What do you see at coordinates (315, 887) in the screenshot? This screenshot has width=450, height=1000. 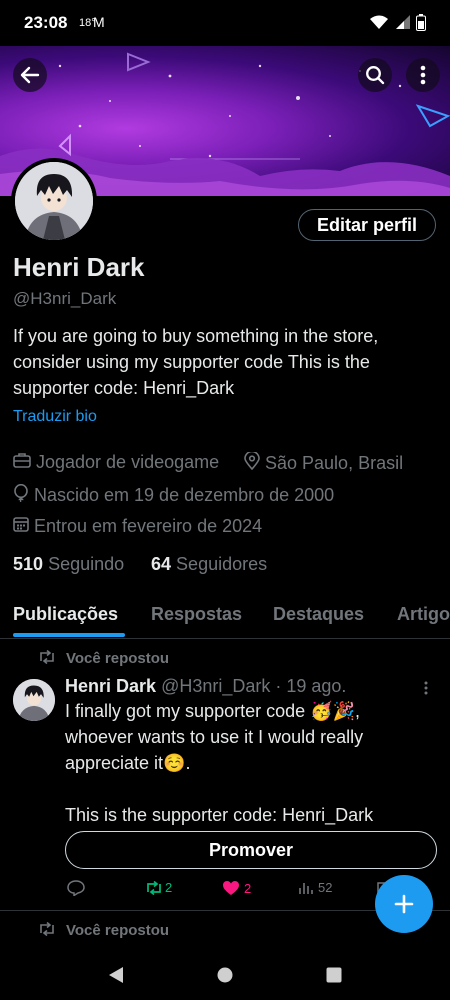 I see `views-button: 52` at bounding box center [315, 887].